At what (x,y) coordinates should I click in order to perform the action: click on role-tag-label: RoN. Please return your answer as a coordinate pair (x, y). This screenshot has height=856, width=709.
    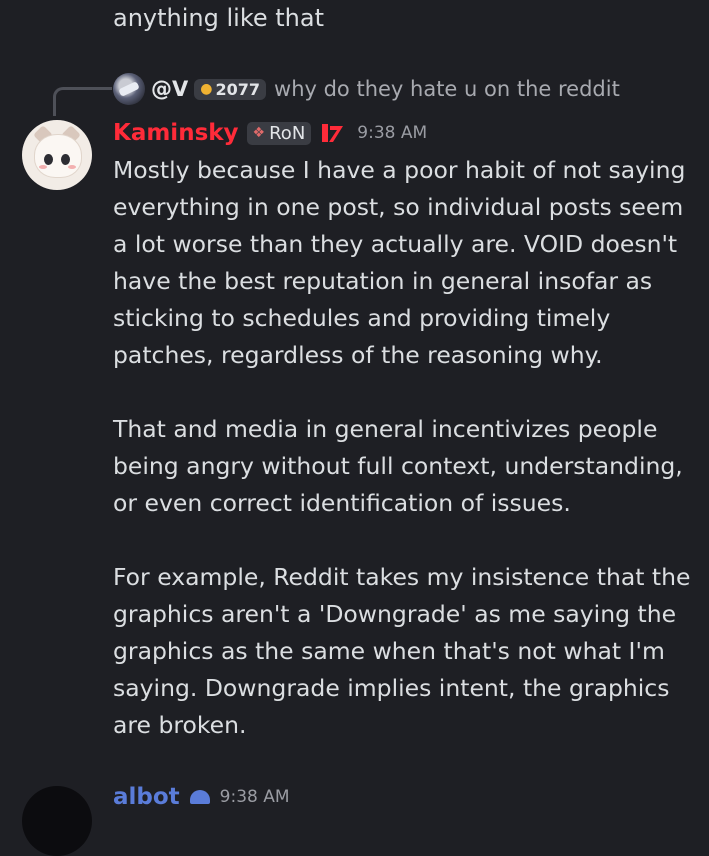
    Looking at the image, I should click on (287, 133).